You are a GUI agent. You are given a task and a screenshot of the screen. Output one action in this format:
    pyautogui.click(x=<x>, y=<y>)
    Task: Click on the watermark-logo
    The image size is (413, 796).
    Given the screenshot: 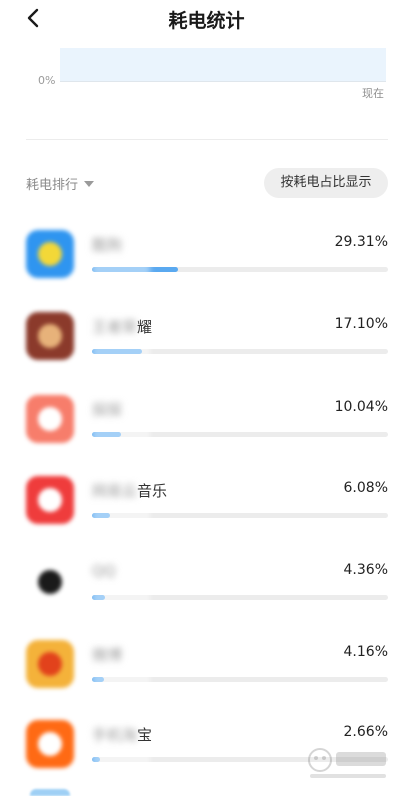 What is the action you would take?
    pyautogui.click(x=345, y=762)
    